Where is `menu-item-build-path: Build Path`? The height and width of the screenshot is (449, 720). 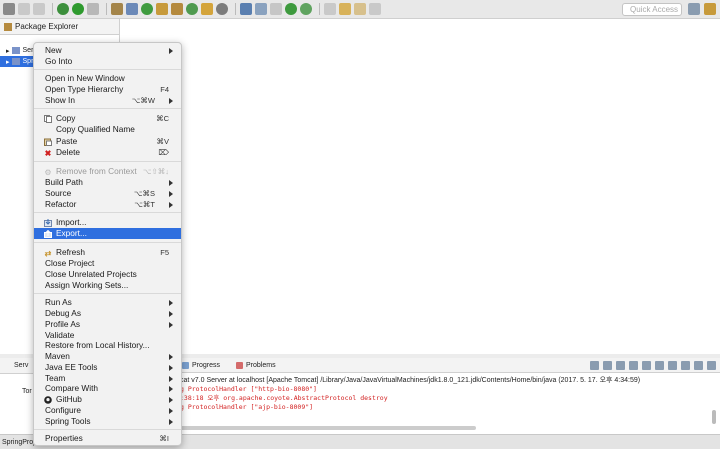
menu-item-build-path: Build Path is located at coordinates (107, 182).